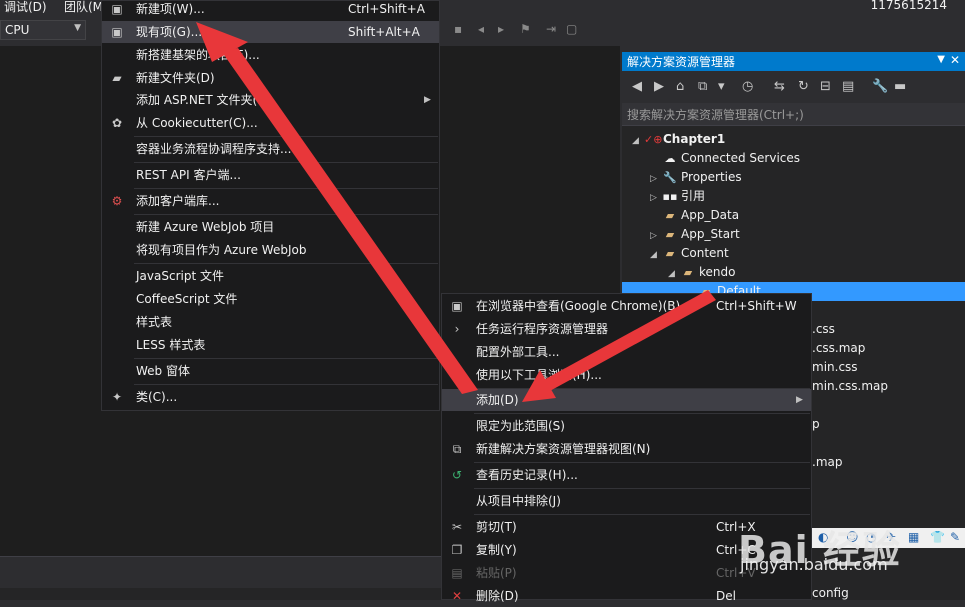 Image resolution: width=965 pixels, height=607 pixels. What do you see at coordinates (628, 341) in the screenshot?
I see `arrow-shaft` at bounding box center [628, 341].